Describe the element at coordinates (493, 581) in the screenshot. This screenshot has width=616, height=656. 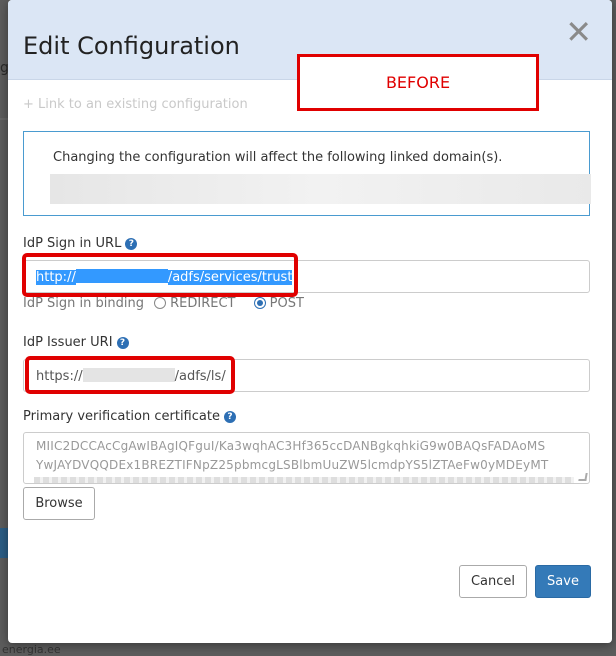
I see `cancel-button: Cancel` at that location.